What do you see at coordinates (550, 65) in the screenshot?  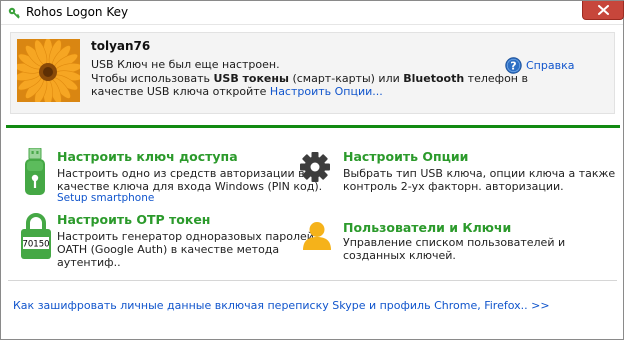 I see `help-label: Справка` at bounding box center [550, 65].